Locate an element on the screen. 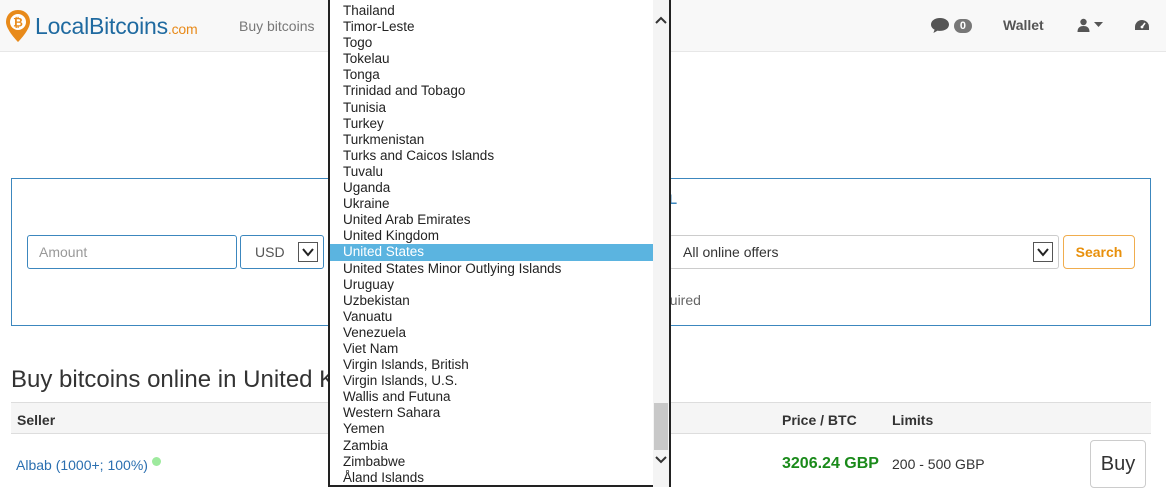 This screenshot has height=488, width=1166. scroll-up-icon is located at coordinates (661, 22).